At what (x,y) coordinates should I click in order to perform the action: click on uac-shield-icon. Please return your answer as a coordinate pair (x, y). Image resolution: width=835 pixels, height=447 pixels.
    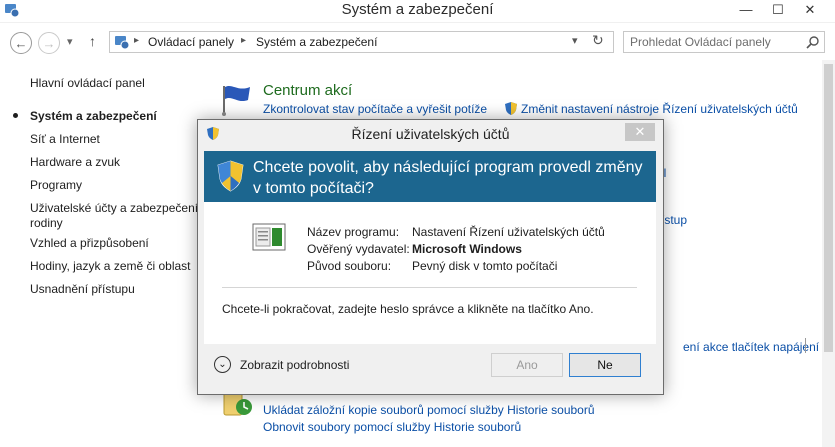
    Looking at the image, I should click on (511, 108).